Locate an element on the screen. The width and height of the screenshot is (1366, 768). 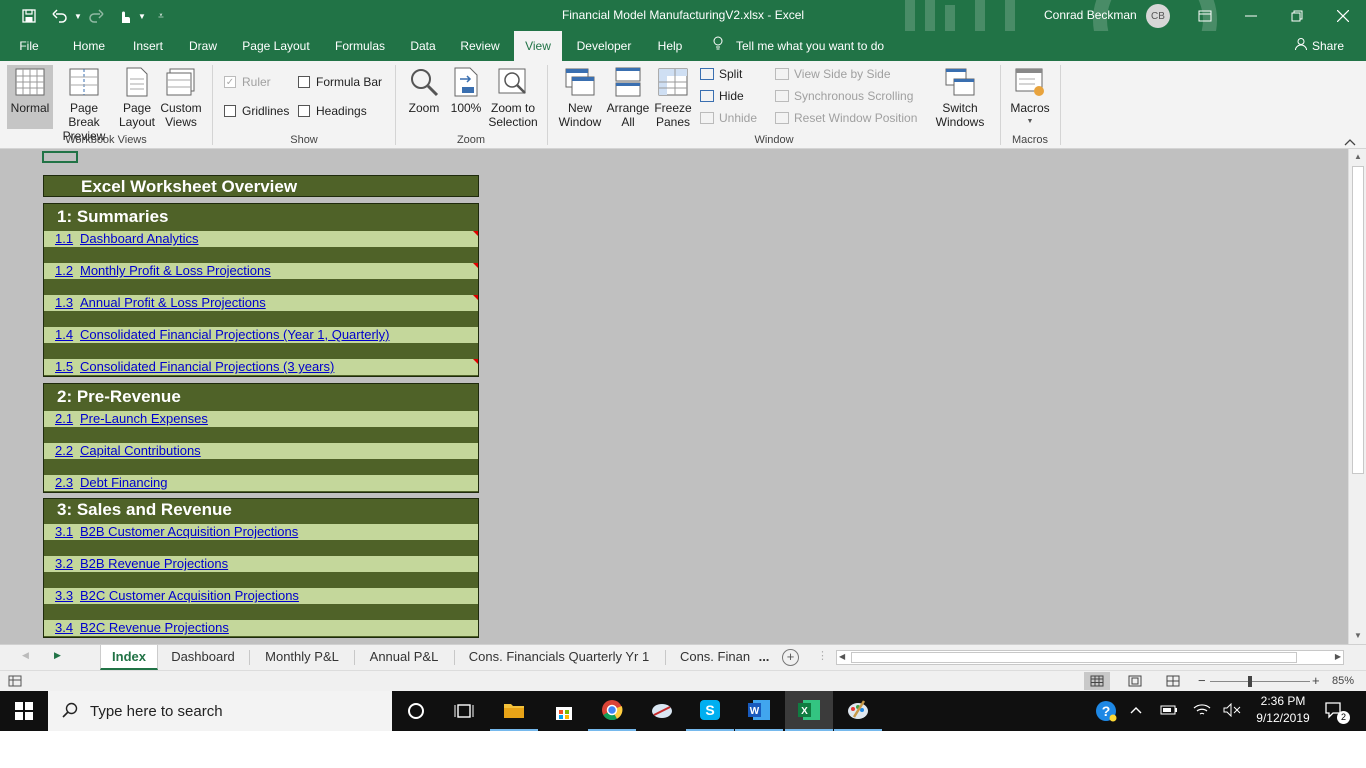
headings-checkbox: Headings is located at coordinates (332, 111).